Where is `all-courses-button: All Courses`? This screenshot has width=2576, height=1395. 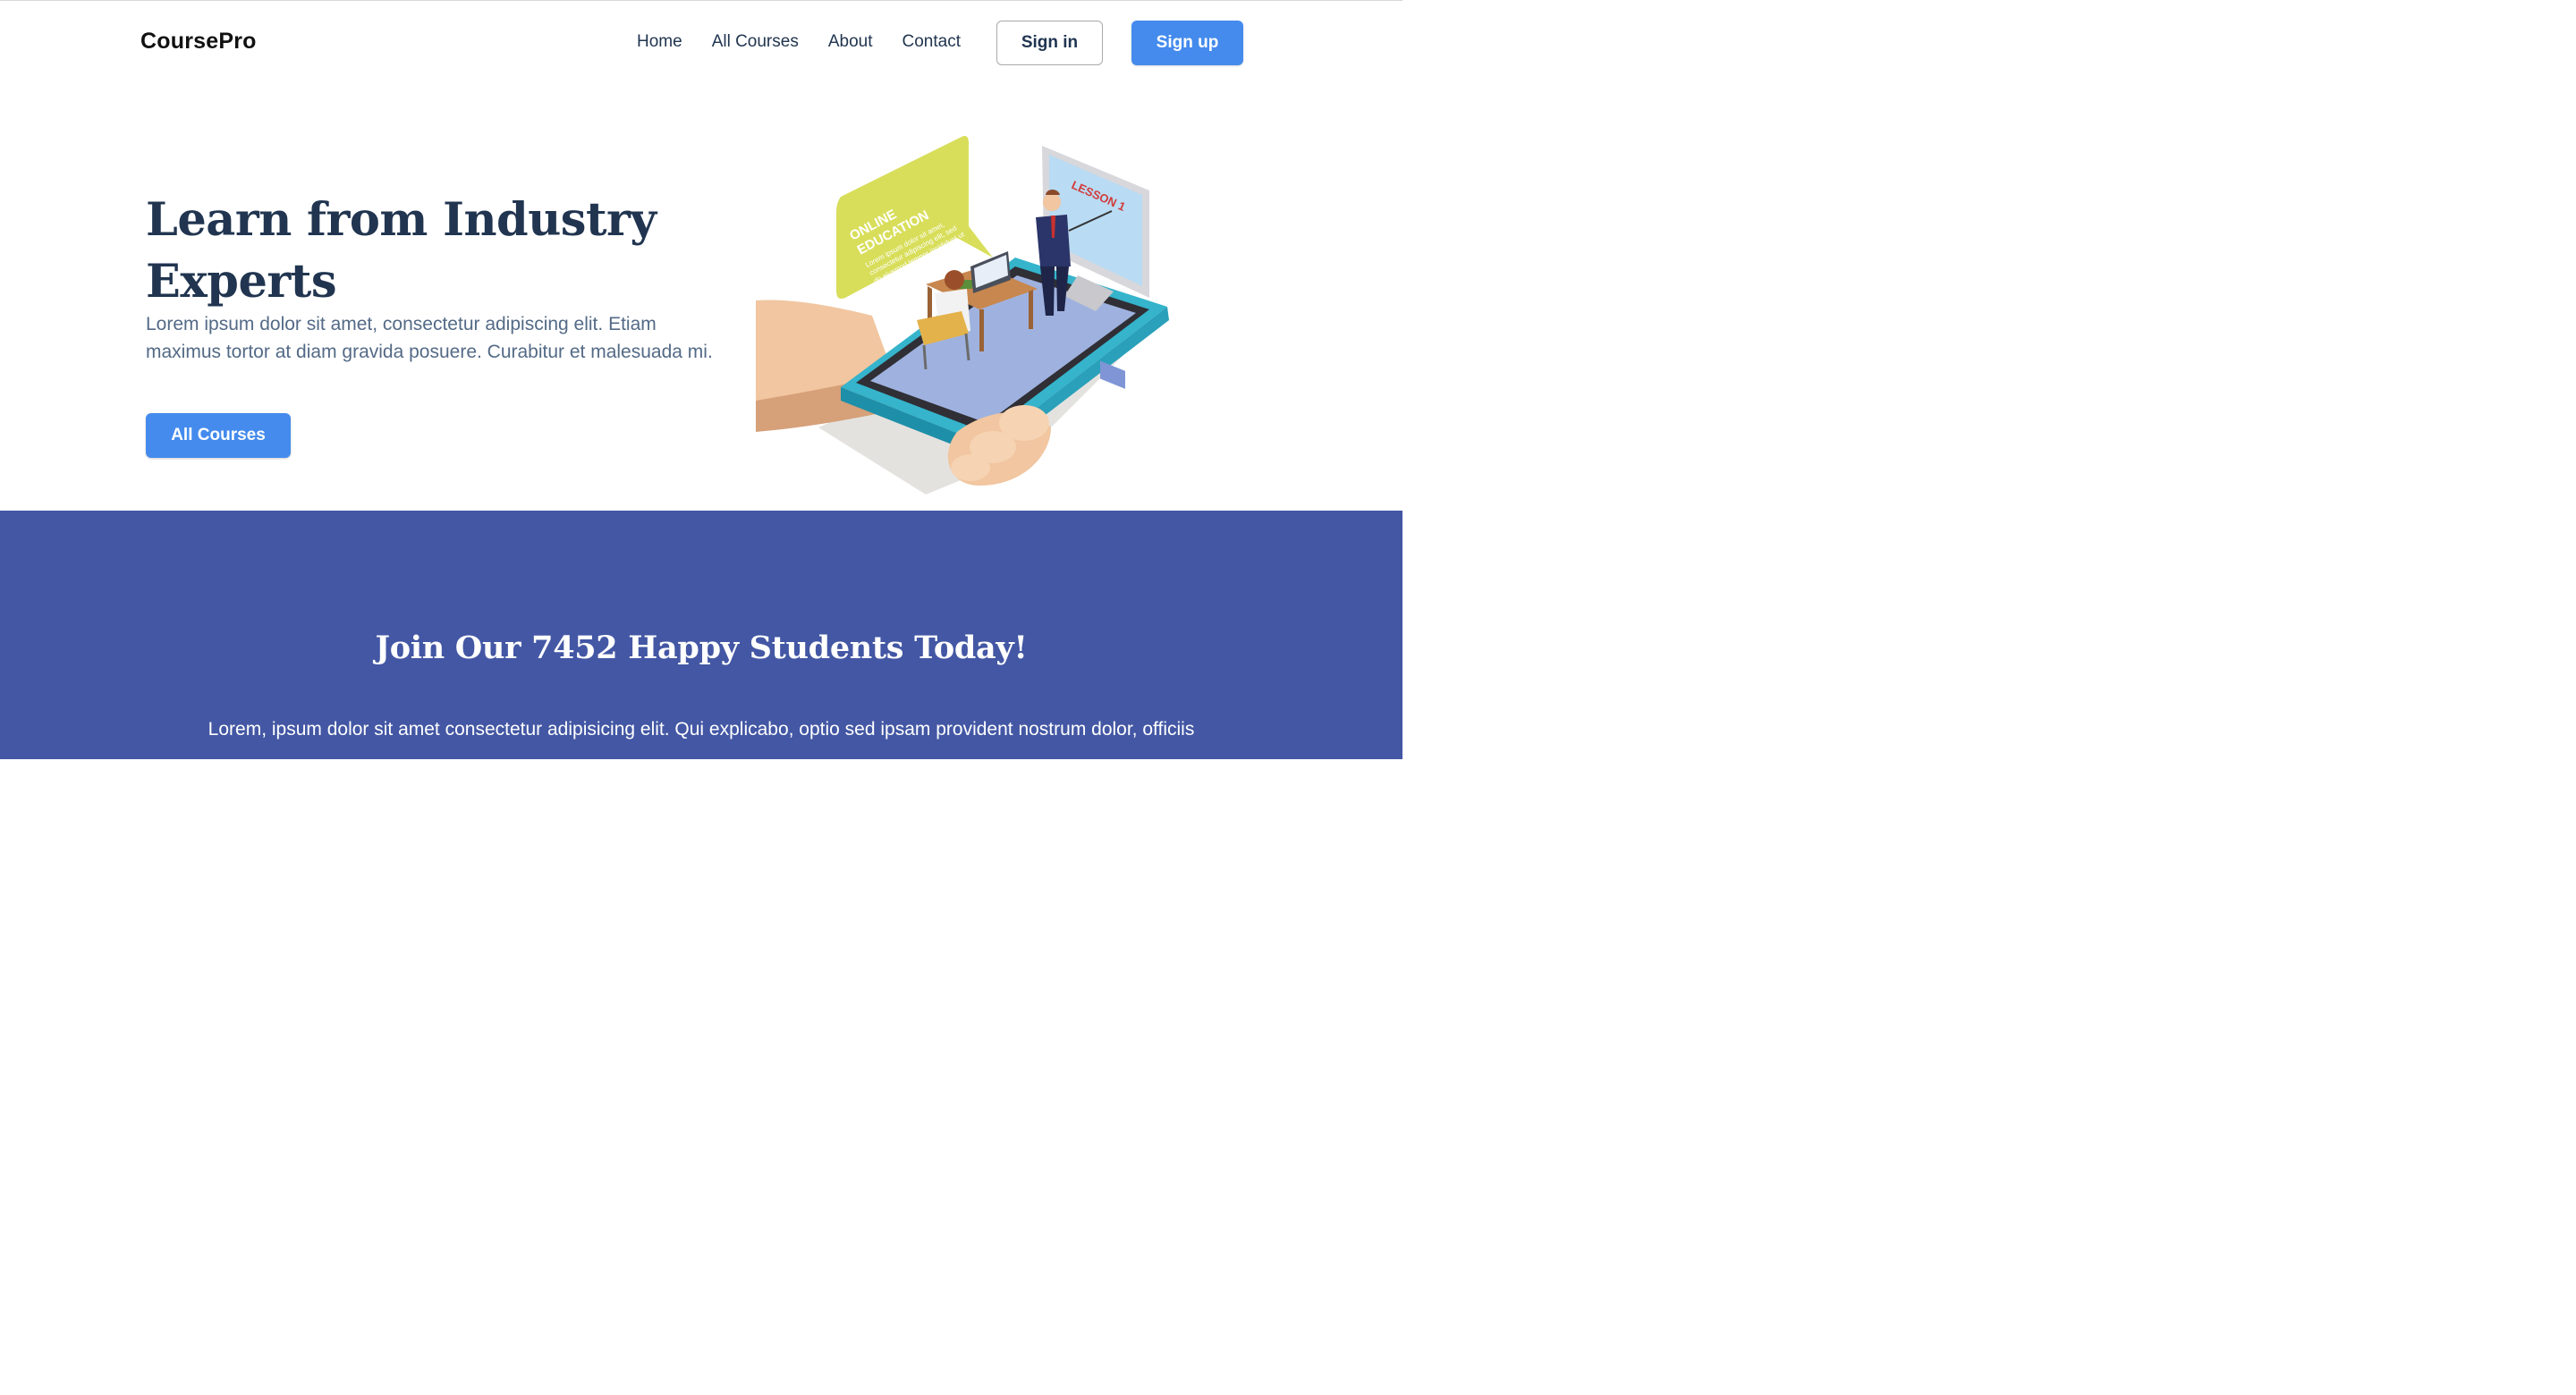 all-courses-button: All Courses is located at coordinates (218, 435).